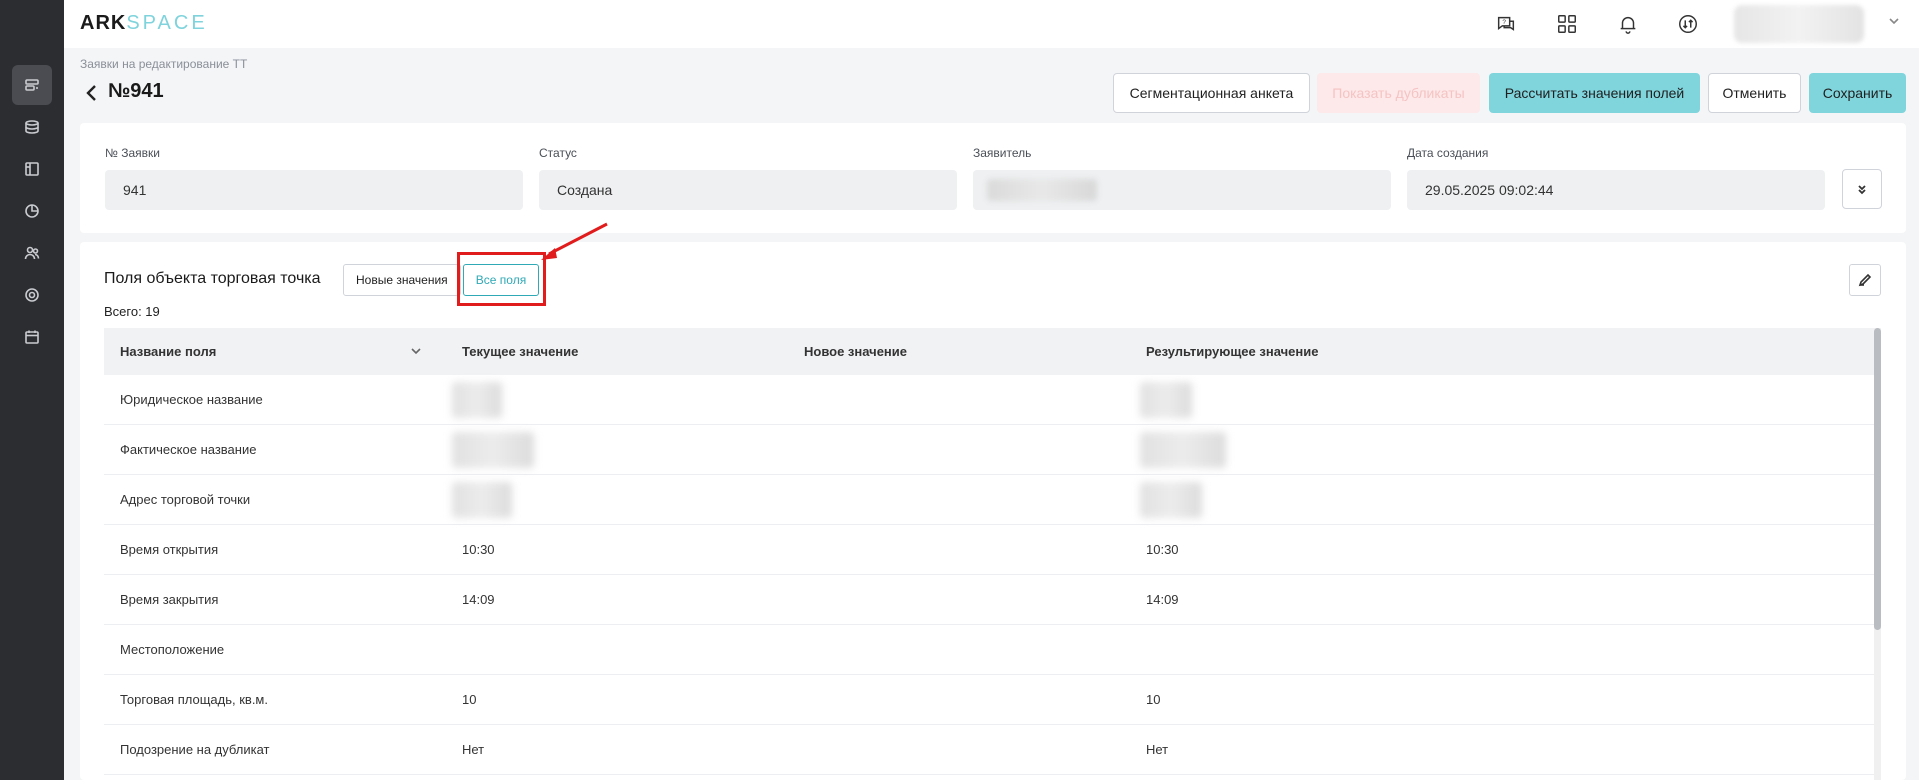 The width and height of the screenshot is (1919, 780). Describe the element at coordinates (132, 311) in the screenshot. I see `total-count: Всего: 19` at that location.